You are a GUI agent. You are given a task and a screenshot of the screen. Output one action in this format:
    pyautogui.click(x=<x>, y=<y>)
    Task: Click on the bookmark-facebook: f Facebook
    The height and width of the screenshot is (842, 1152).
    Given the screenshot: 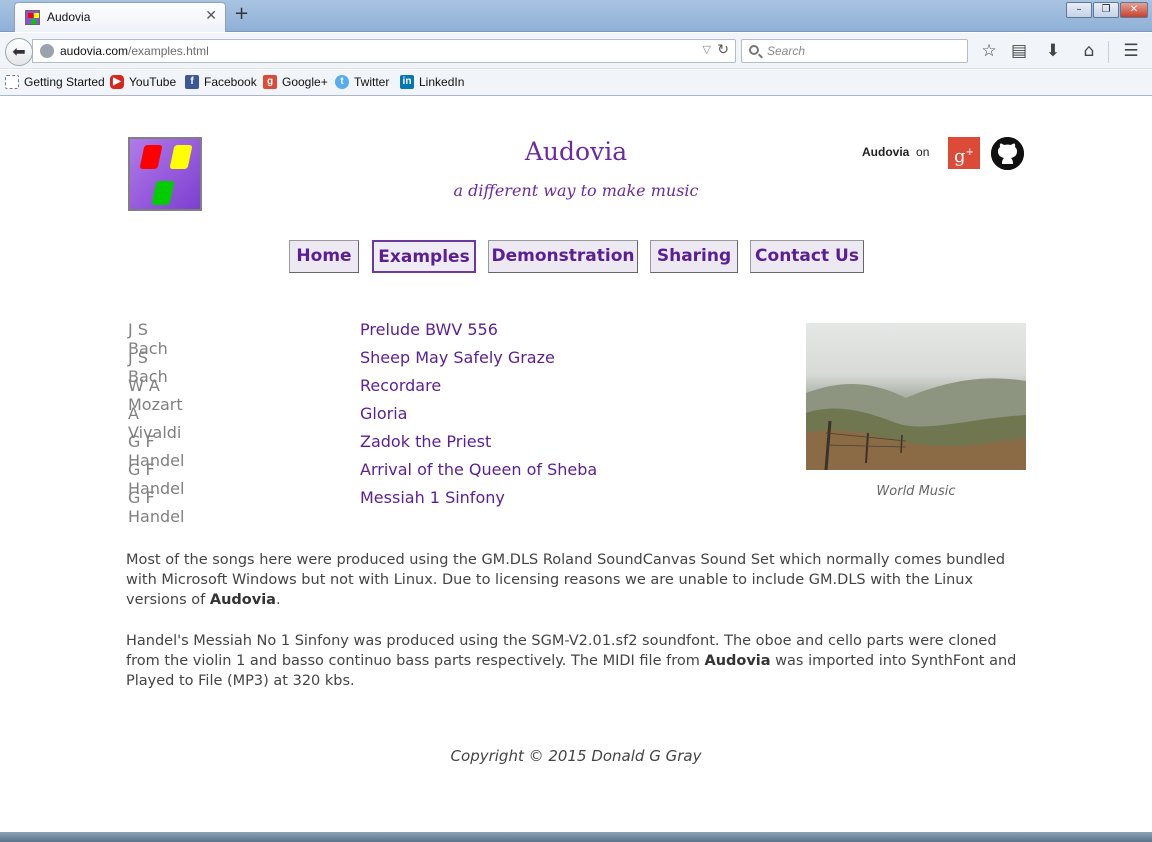 What is the action you would take?
    pyautogui.click(x=221, y=82)
    